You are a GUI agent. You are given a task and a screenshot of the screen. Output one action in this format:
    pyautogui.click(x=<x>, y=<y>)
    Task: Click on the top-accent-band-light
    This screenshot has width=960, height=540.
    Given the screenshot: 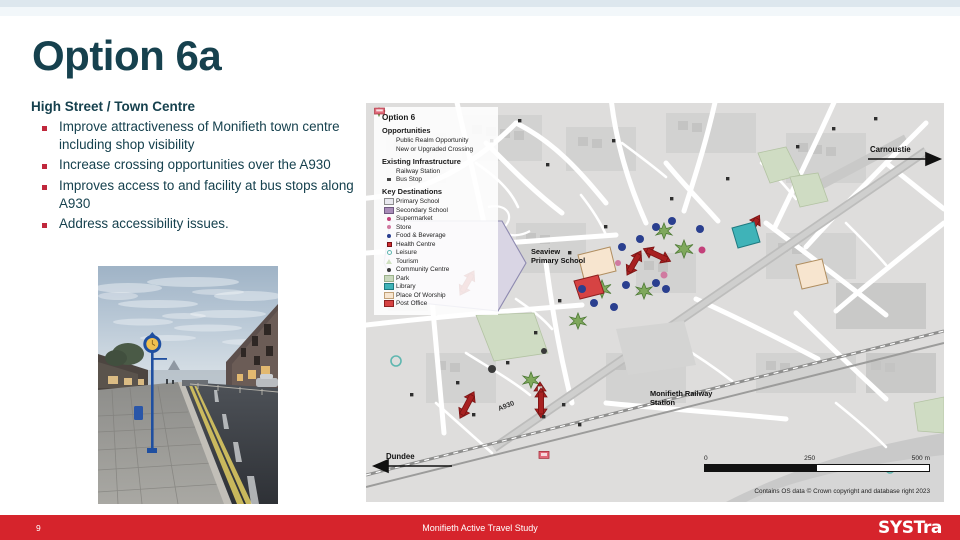 What is the action you would take?
    pyautogui.click(x=480, y=11)
    